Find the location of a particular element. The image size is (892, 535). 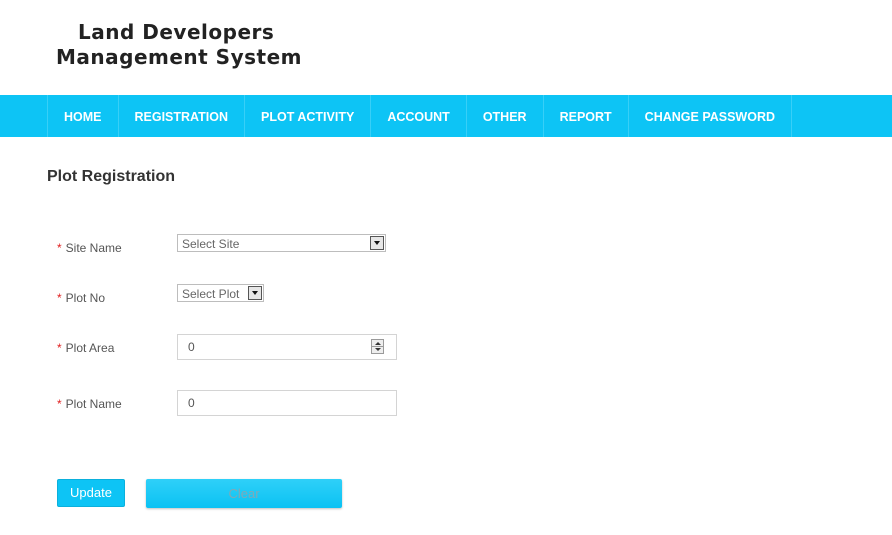

spinner-divider is located at coordinates (377, 346).